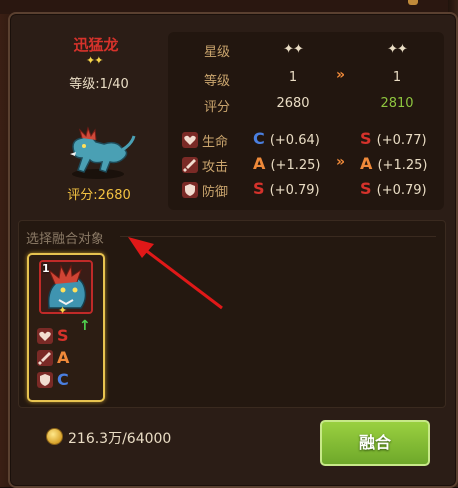  Describe the element at coordinates (215, 192) in the screenshot. I see `attr-label-defense: 防御` at that location.